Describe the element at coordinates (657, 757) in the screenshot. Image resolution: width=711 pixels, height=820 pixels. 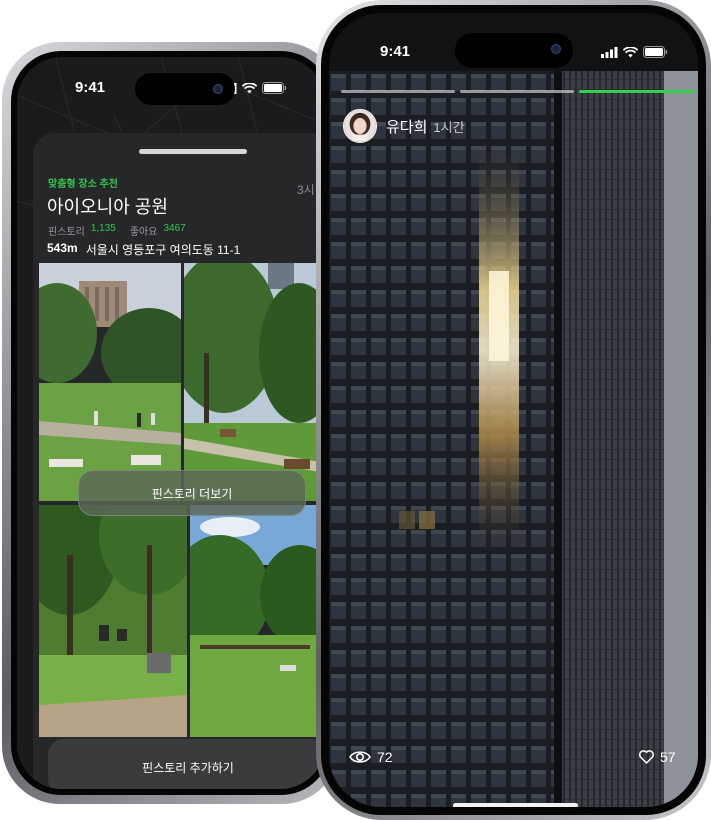
I see `like-button: 57` at that location.